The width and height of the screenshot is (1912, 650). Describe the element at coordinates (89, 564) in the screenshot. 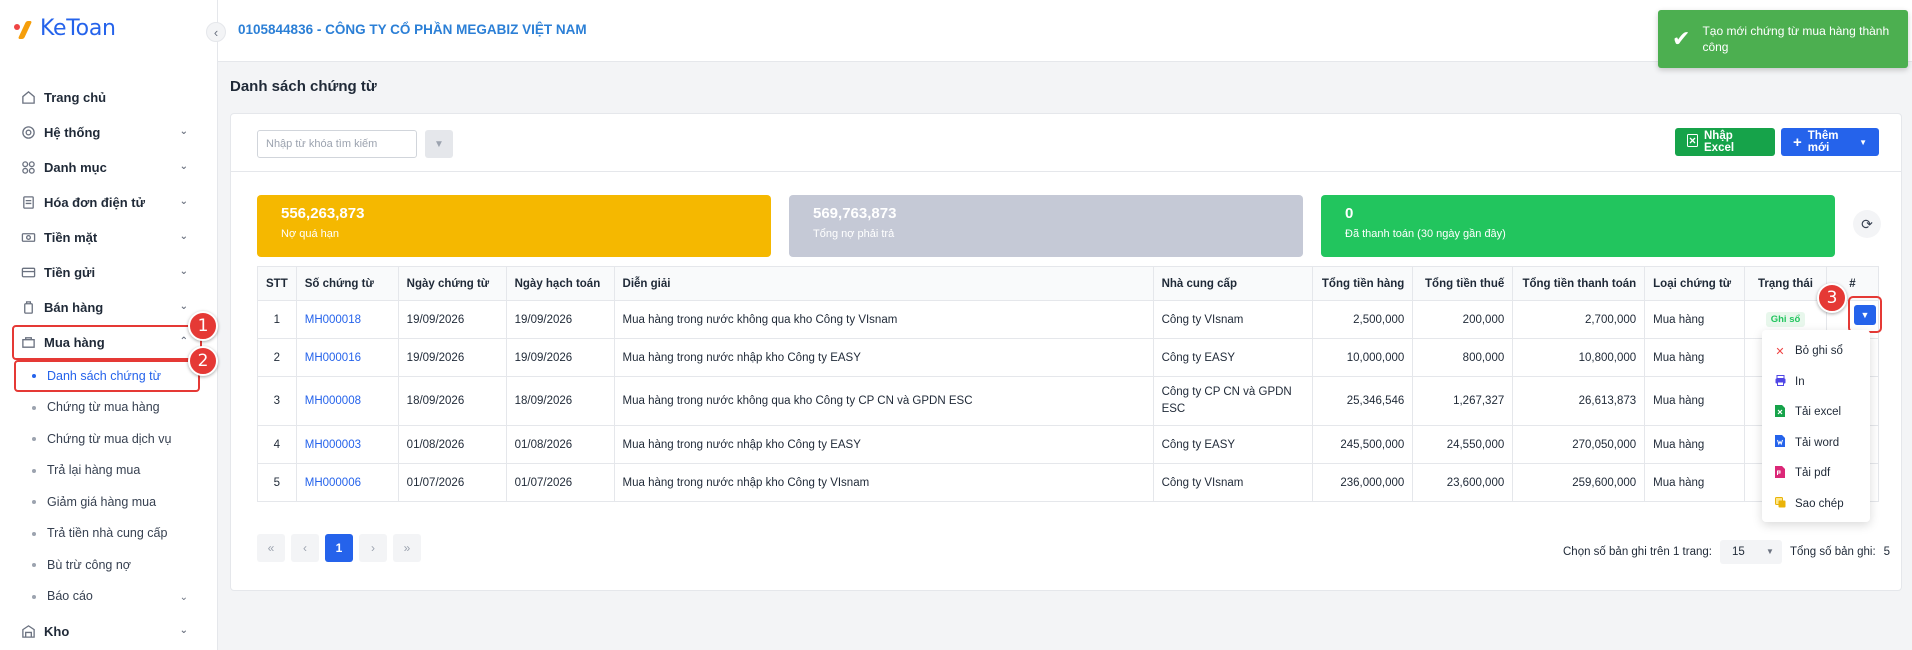

I see `submenu-item-label: Bù trừ công nợ` at that location.